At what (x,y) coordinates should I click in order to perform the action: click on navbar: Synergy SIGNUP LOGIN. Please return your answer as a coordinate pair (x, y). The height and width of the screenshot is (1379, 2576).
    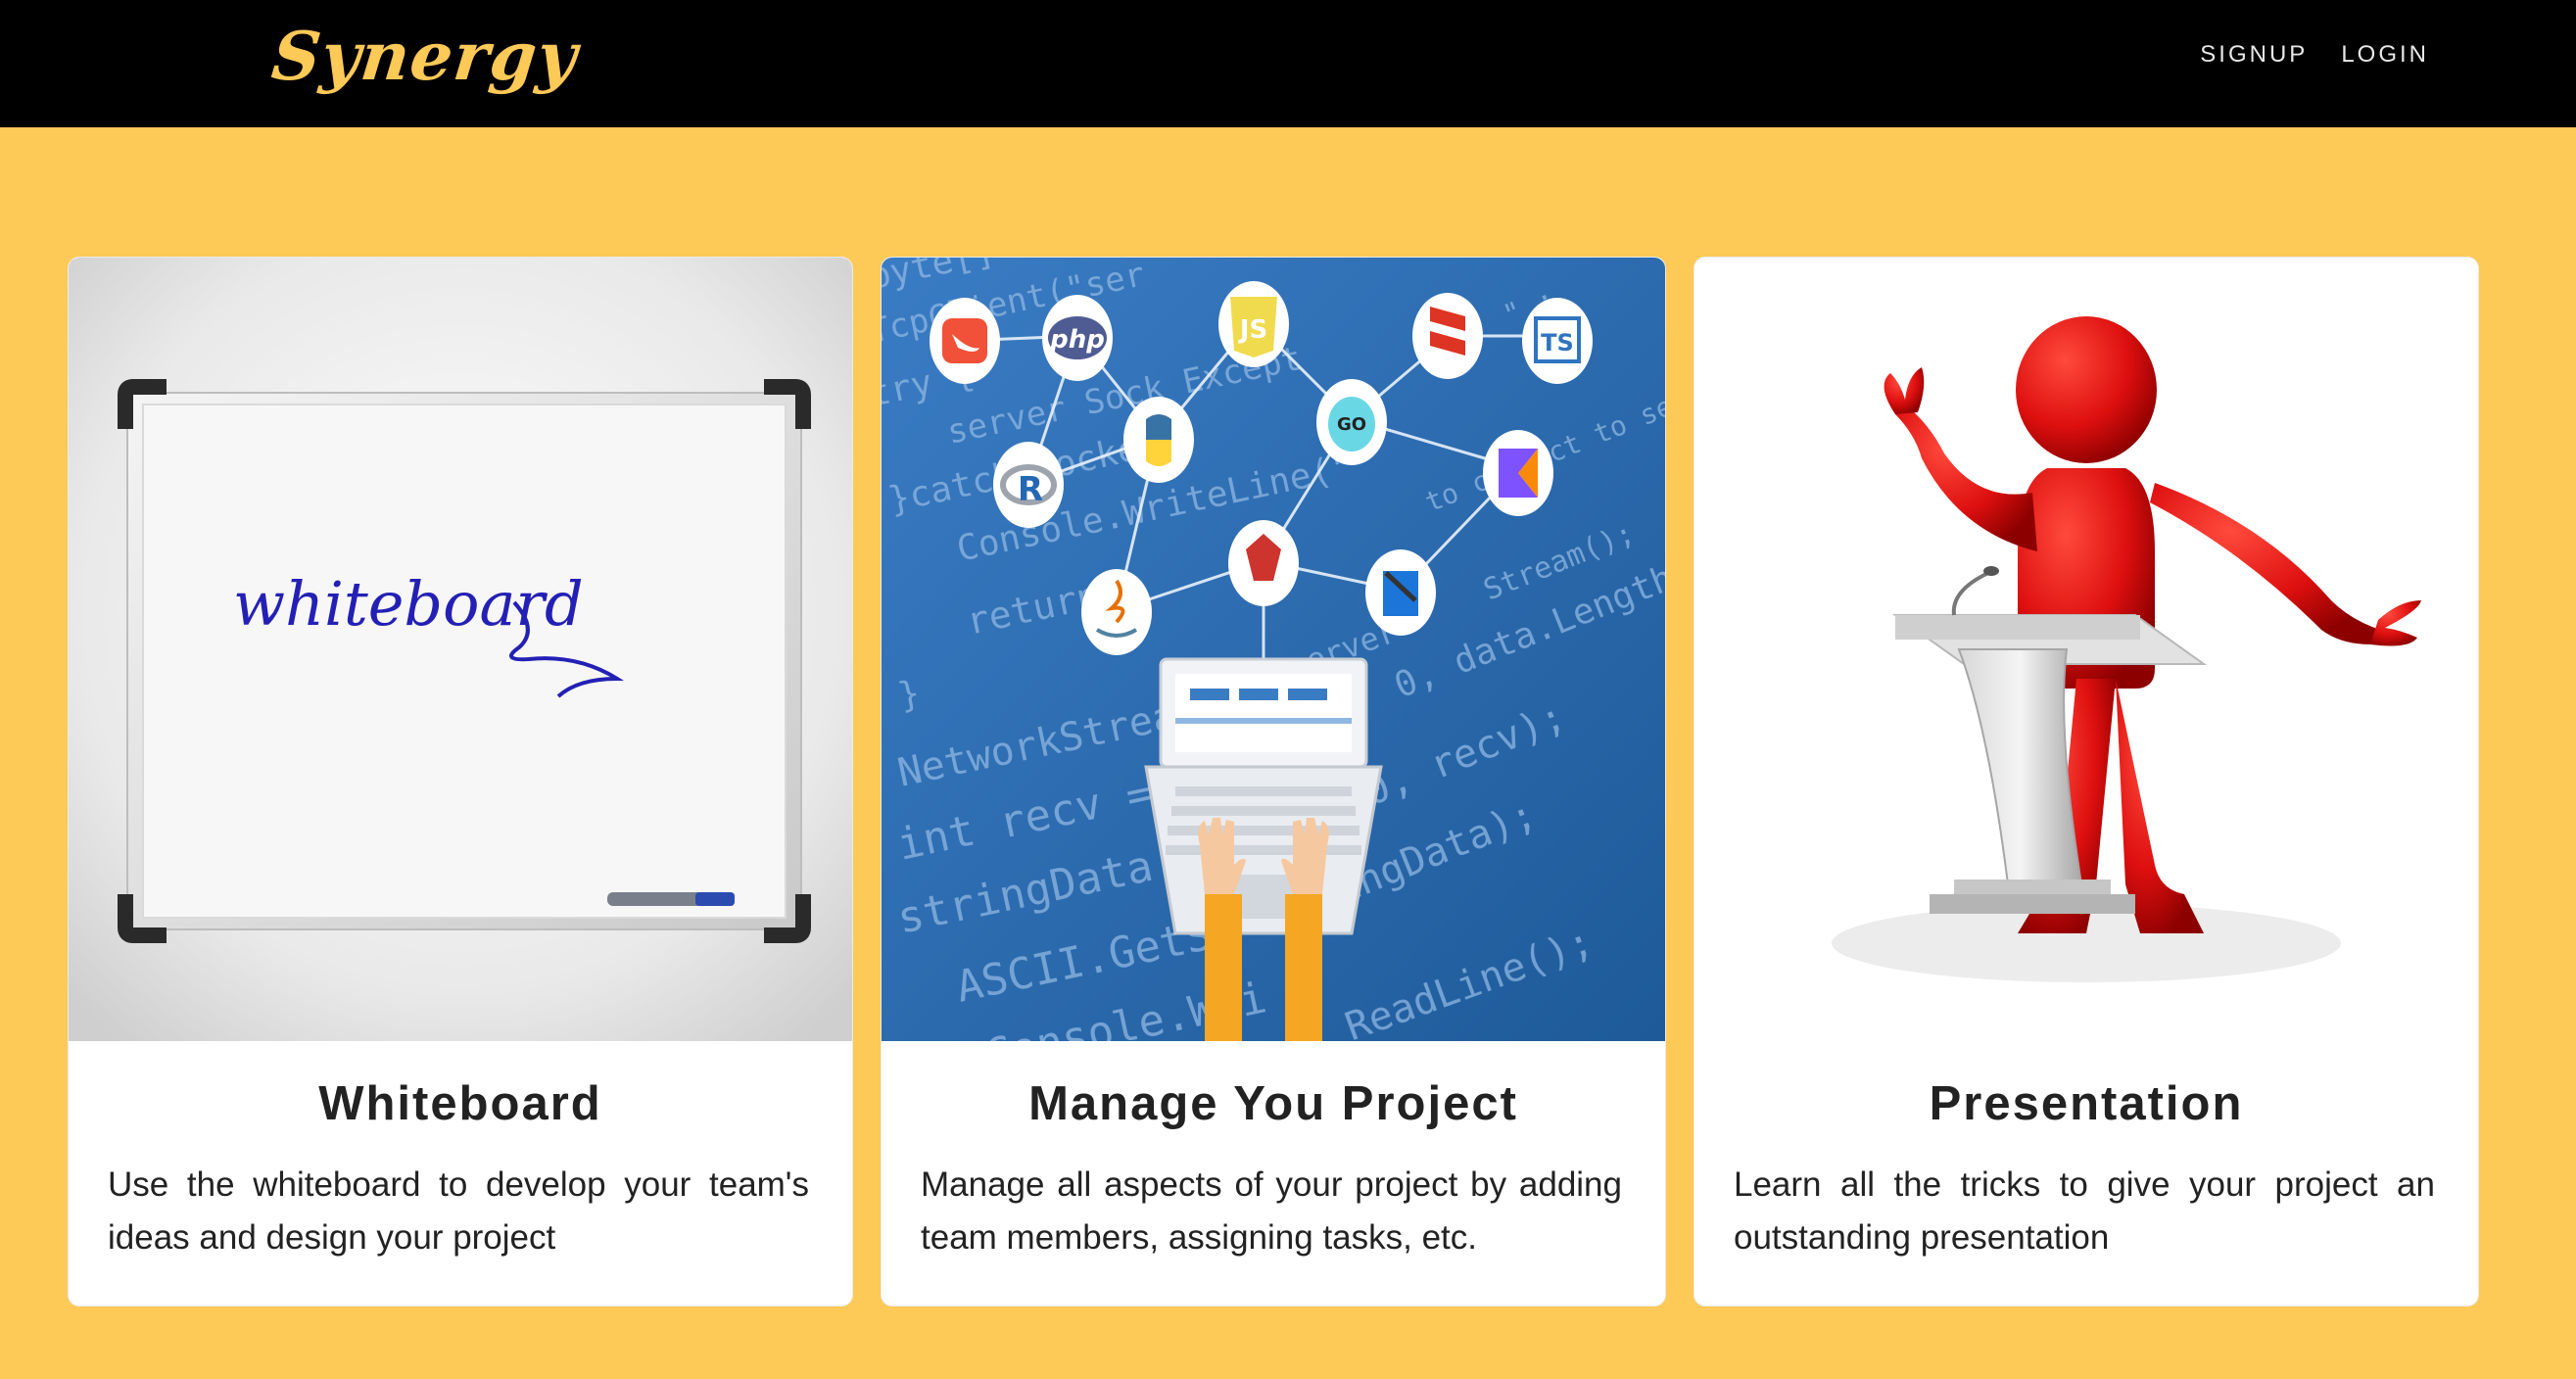
    Looking at the image, I should click on (1288, 63).